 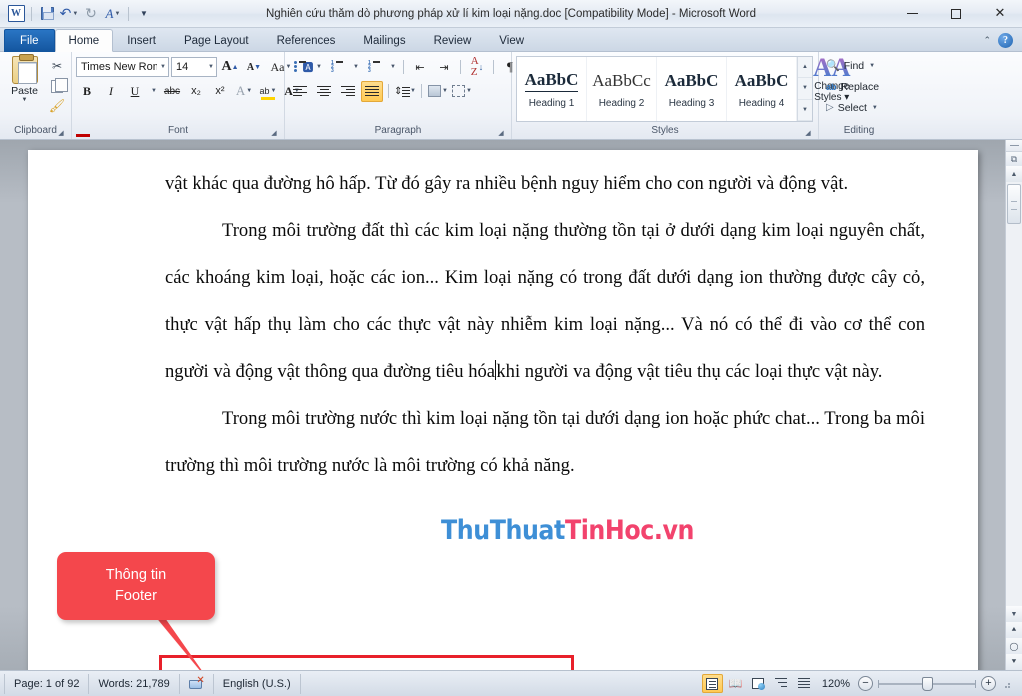 I want to click on underline-button: U, so click(x=135, y=91).